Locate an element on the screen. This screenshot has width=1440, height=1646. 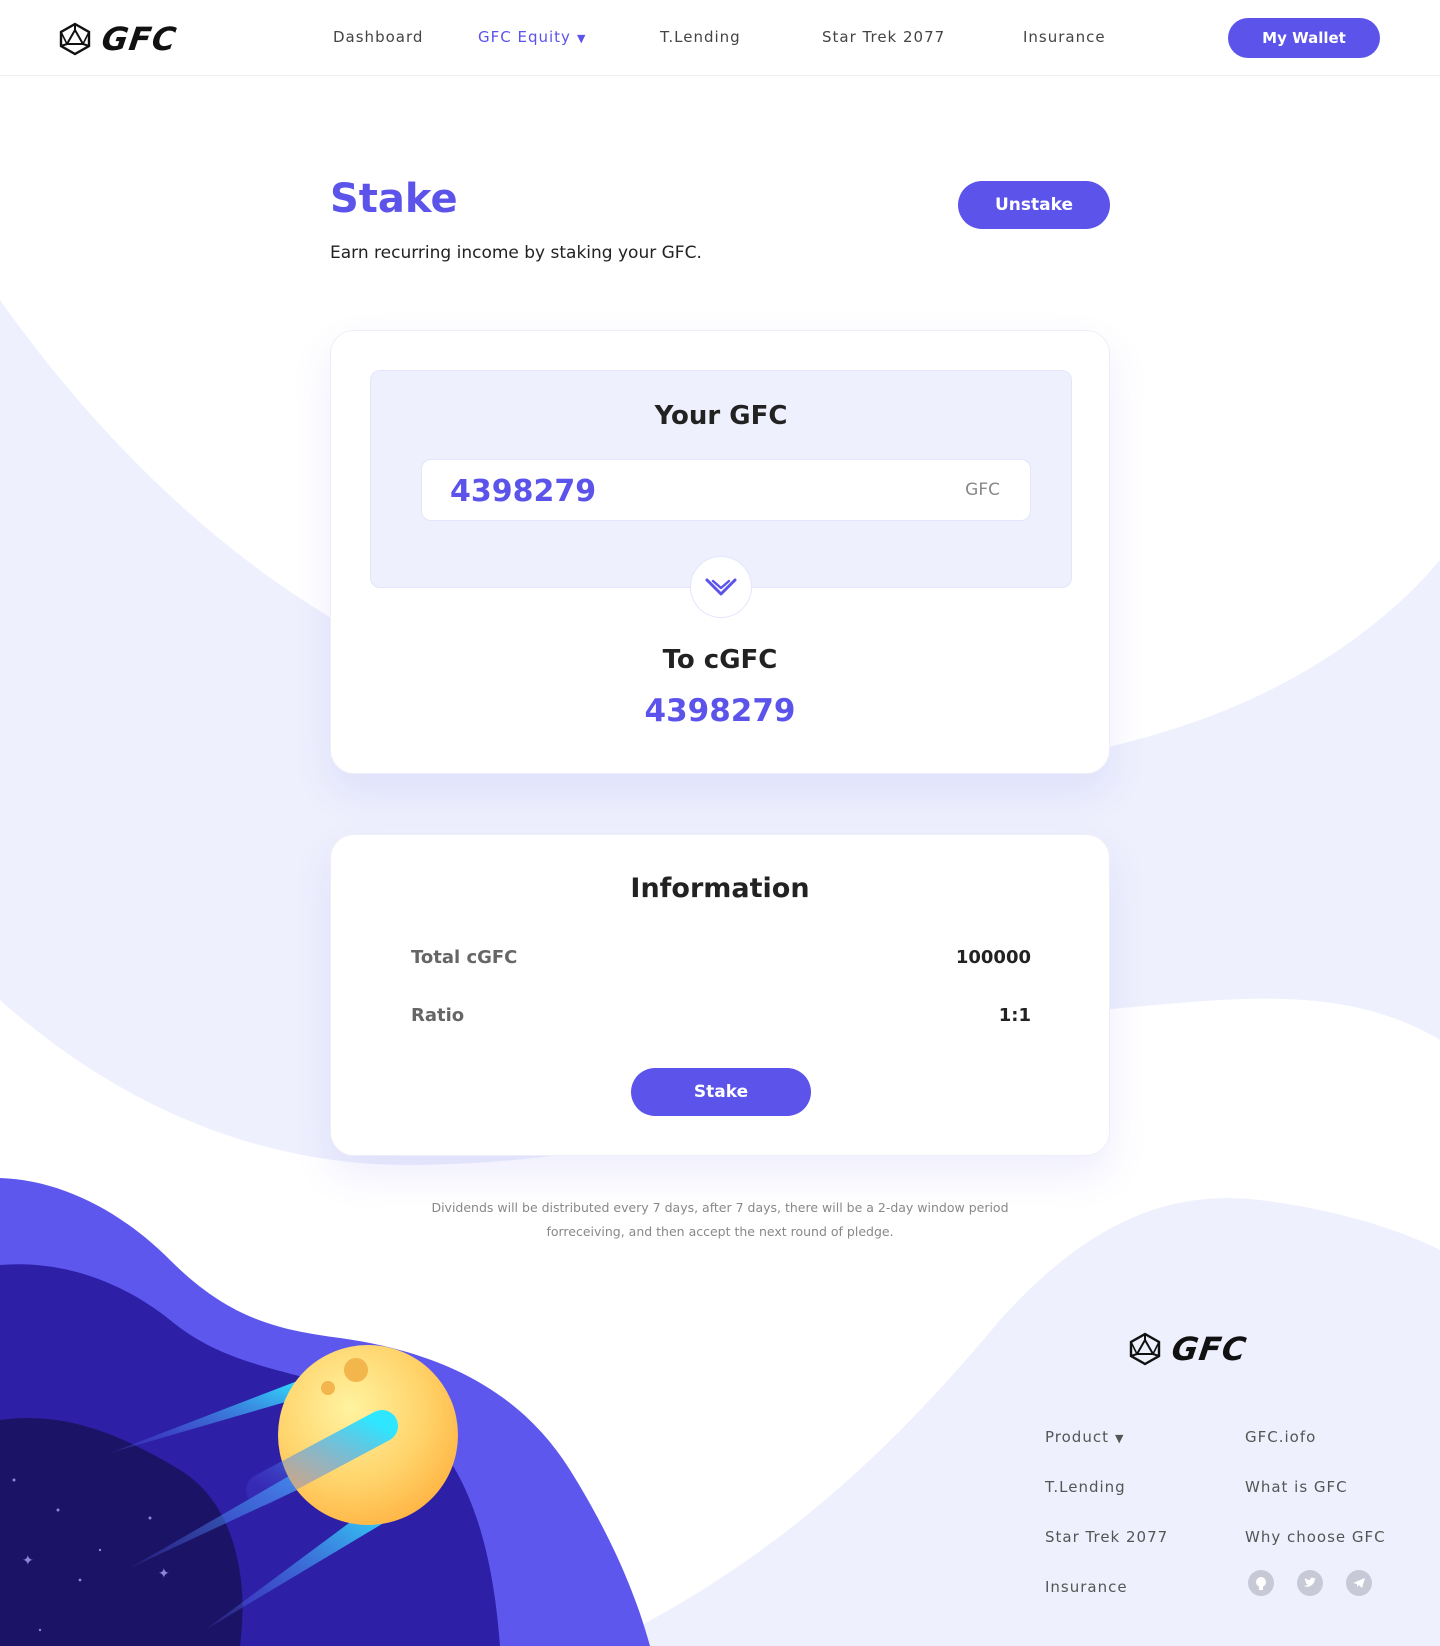
footer-star-trek-link: Star Trek 2077 is located at coordinates (1106, 1537).